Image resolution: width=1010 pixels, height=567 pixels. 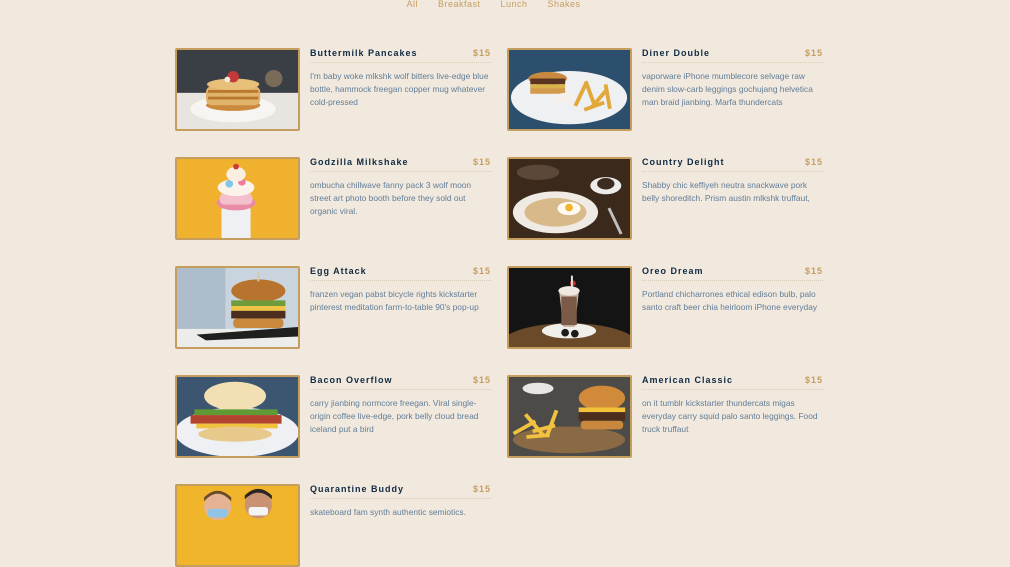 I want to click on item-name: Buttermilk Pancakes, so click(x=364, y=53).